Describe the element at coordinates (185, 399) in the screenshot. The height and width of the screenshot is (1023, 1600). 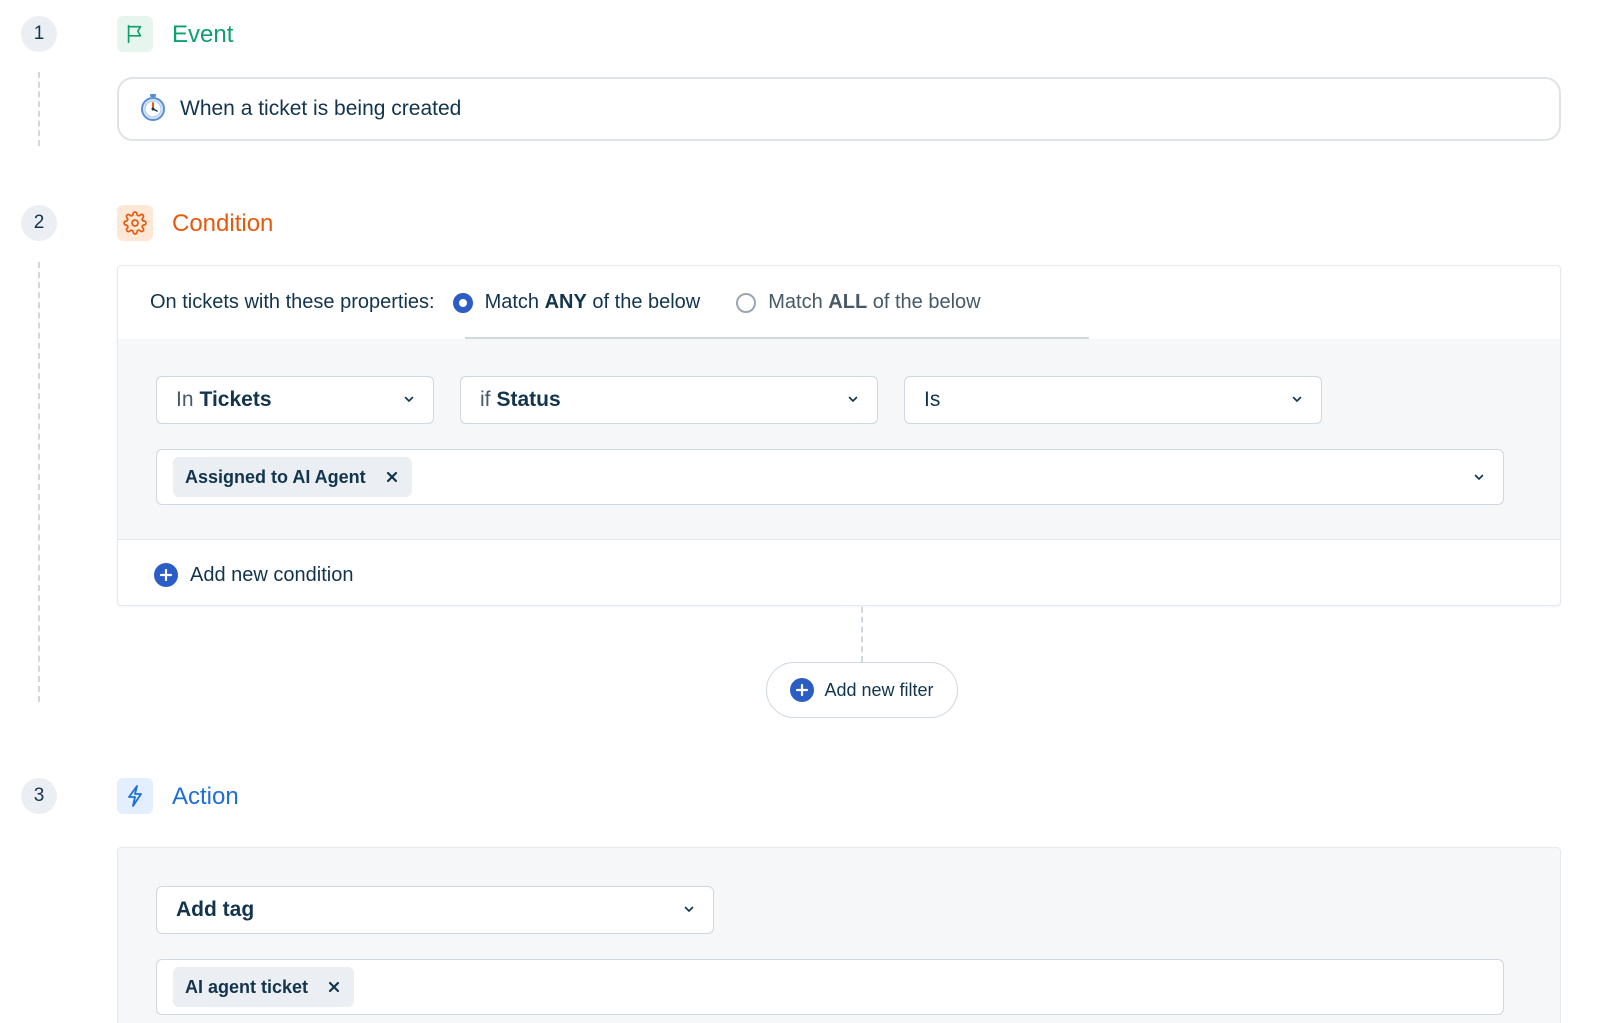
I see `in-select-prefix: In` at that location.